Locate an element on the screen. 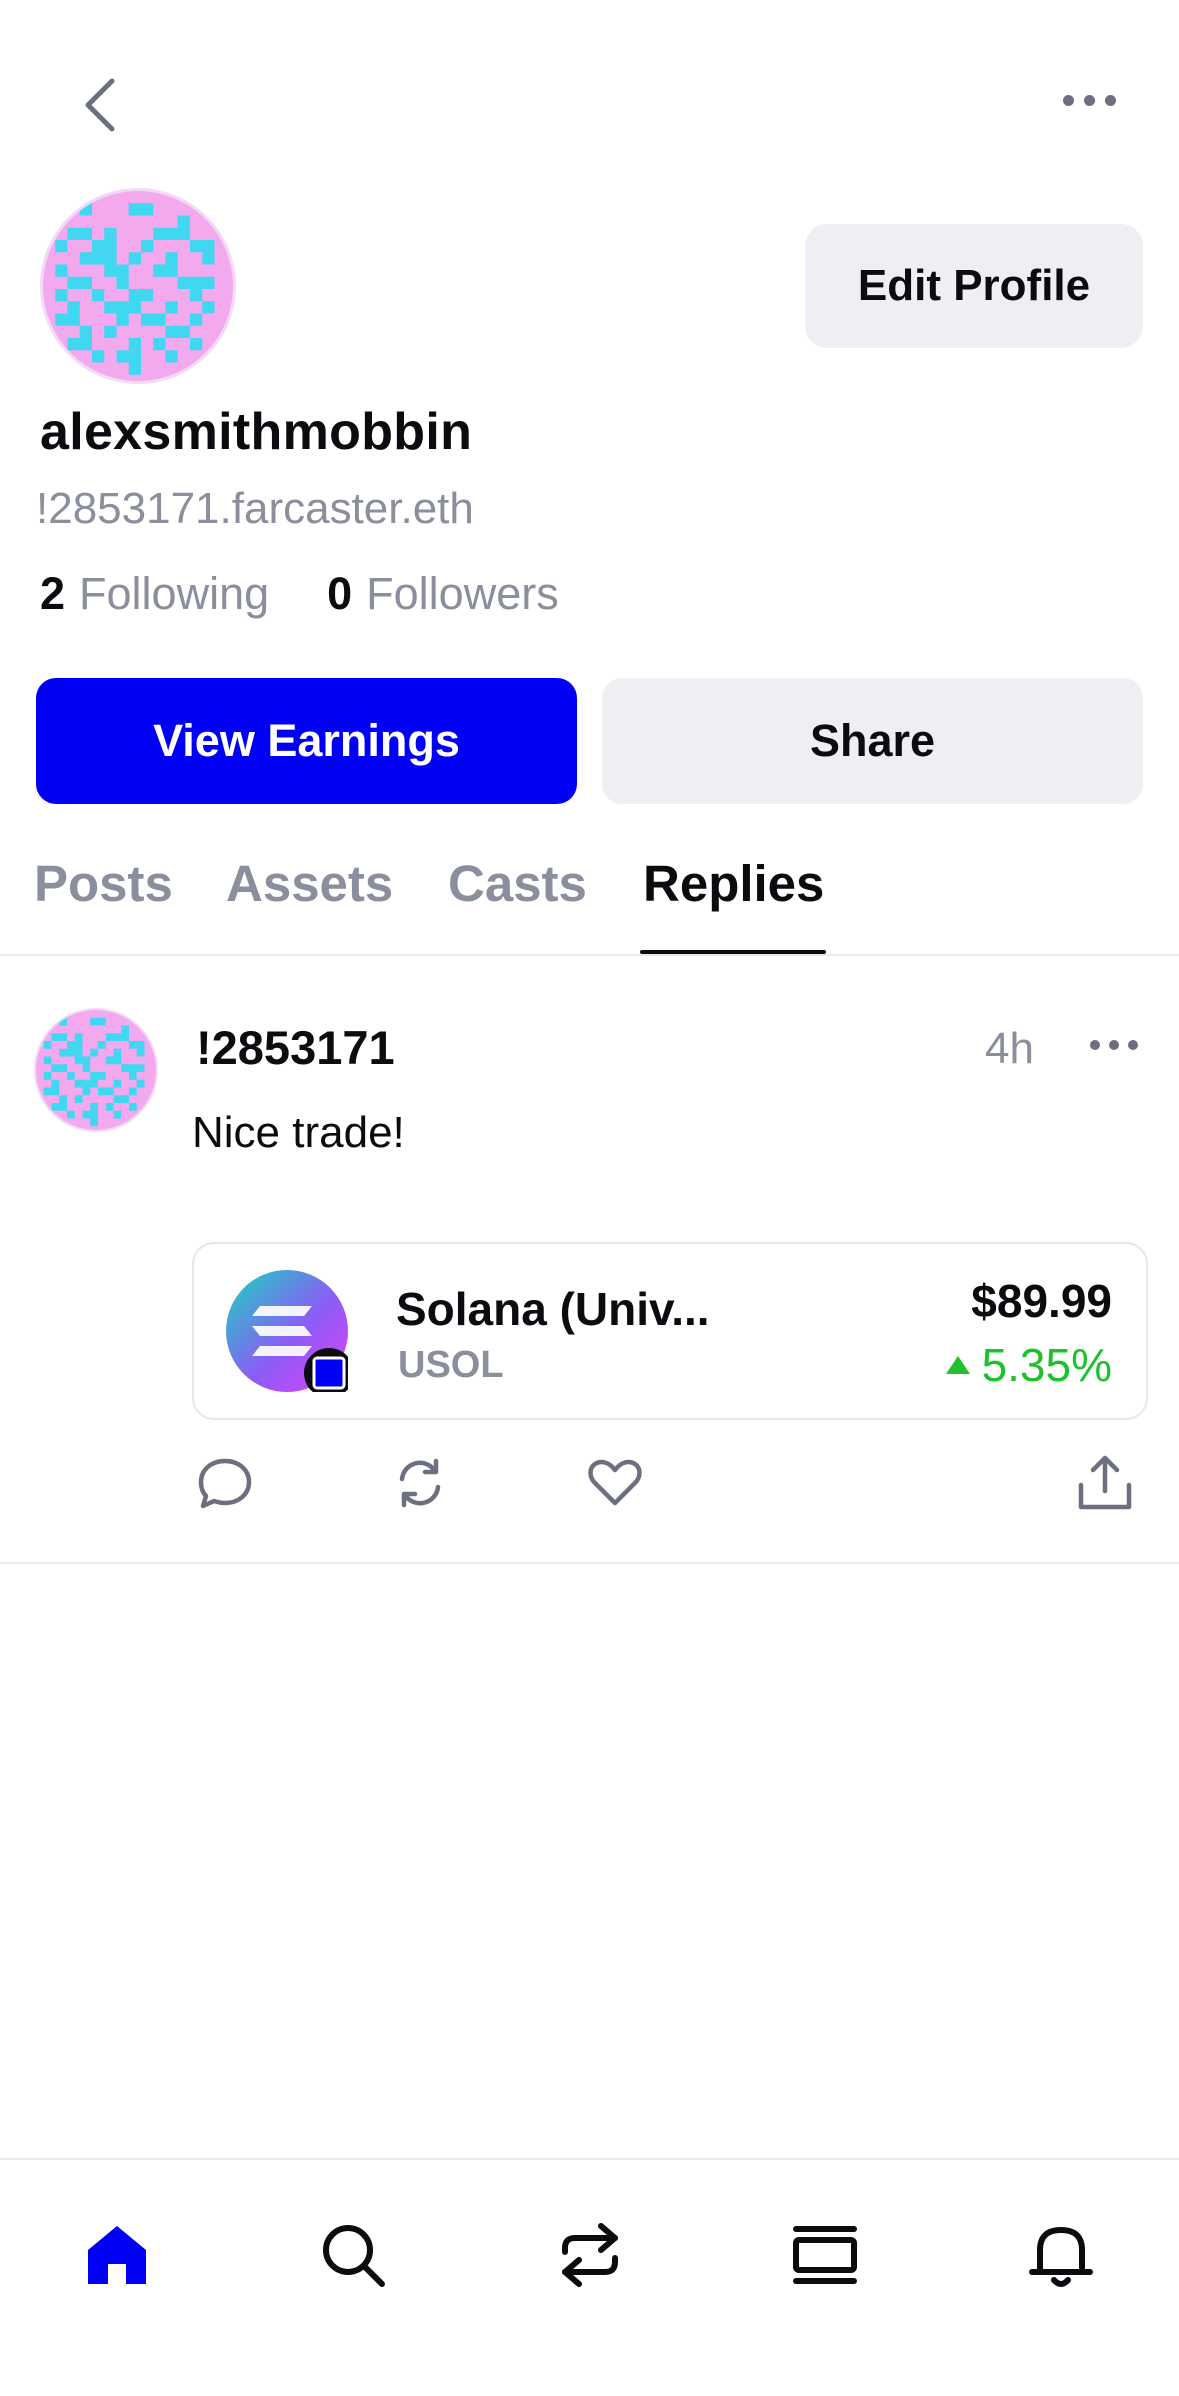 The width and height of the screenshot is (1179, 2396). profile-avatar is located at coordinates (138, 286).